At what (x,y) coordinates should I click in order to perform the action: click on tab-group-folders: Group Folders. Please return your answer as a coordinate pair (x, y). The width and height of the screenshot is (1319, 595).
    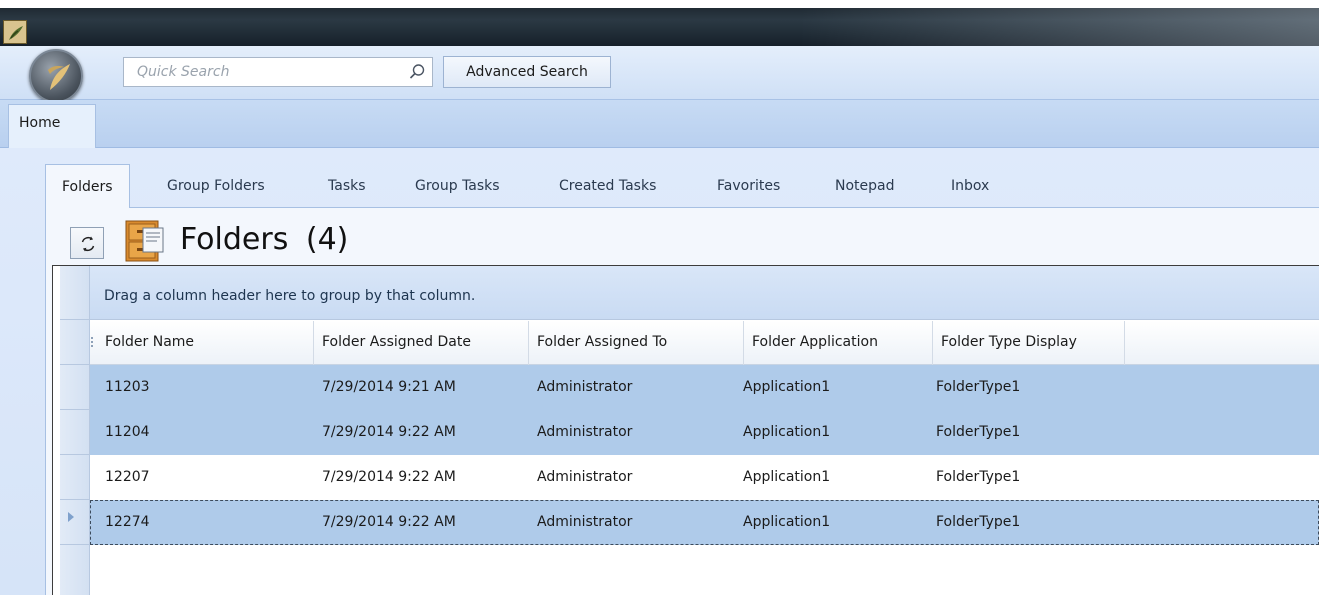
    Looking at the image, I should click on (216, 186).